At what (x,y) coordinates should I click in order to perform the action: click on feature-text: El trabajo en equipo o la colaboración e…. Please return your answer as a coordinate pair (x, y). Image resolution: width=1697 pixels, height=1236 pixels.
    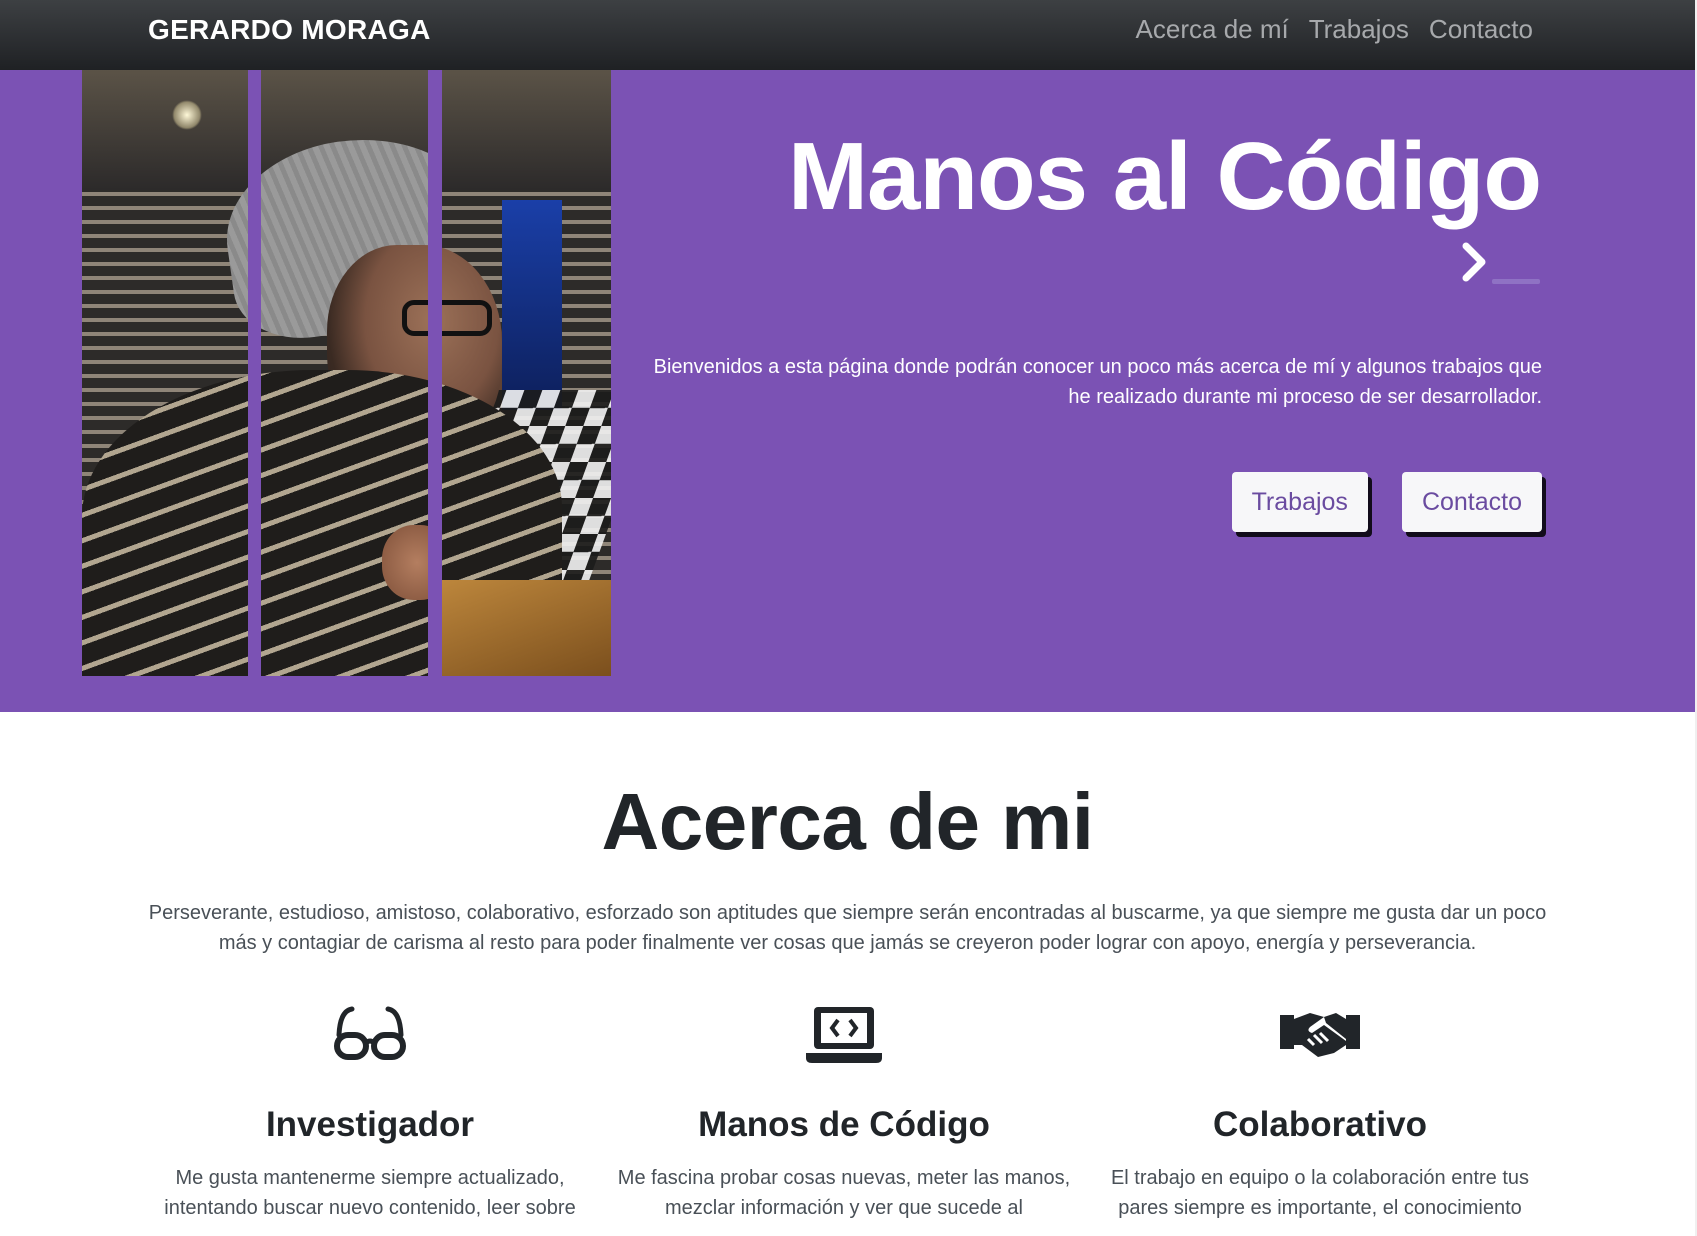
    Looking at the image, I should click on (1320, 1193).